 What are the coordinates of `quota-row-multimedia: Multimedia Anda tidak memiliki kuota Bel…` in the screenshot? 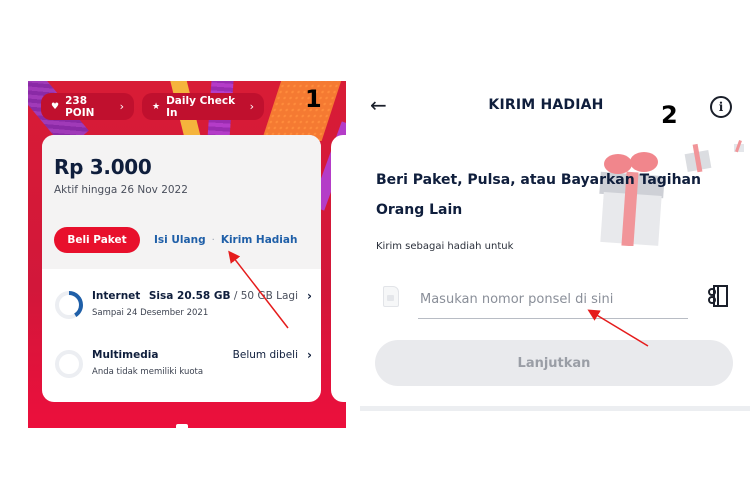 It's located at (183, 367).